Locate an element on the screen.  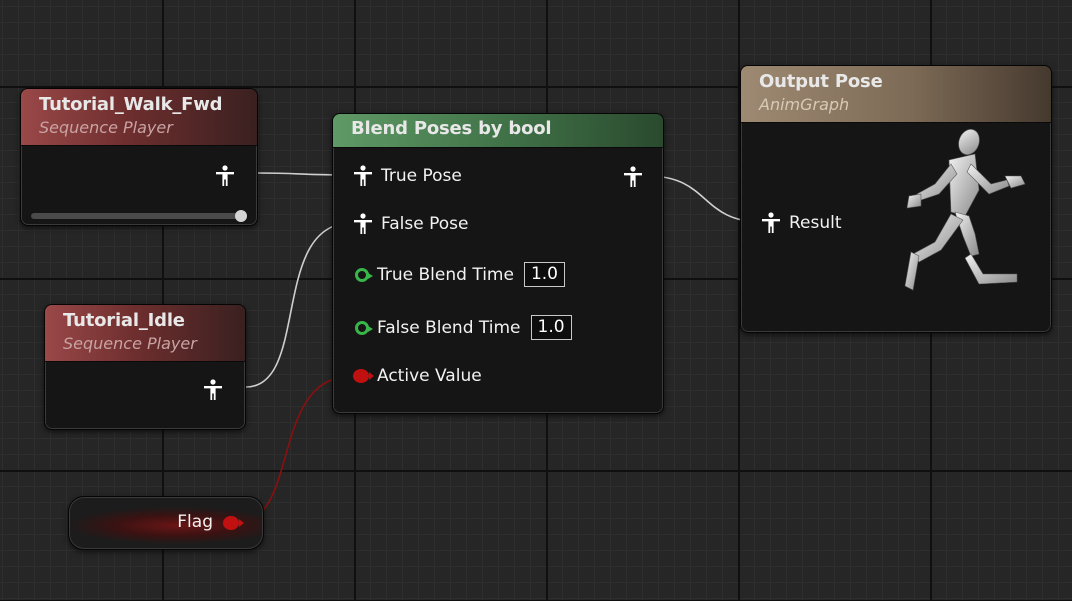
walk-sequence-player-node: Tutorial_Walk_Fwd Sequence Player is located at coordinates (139, 157).